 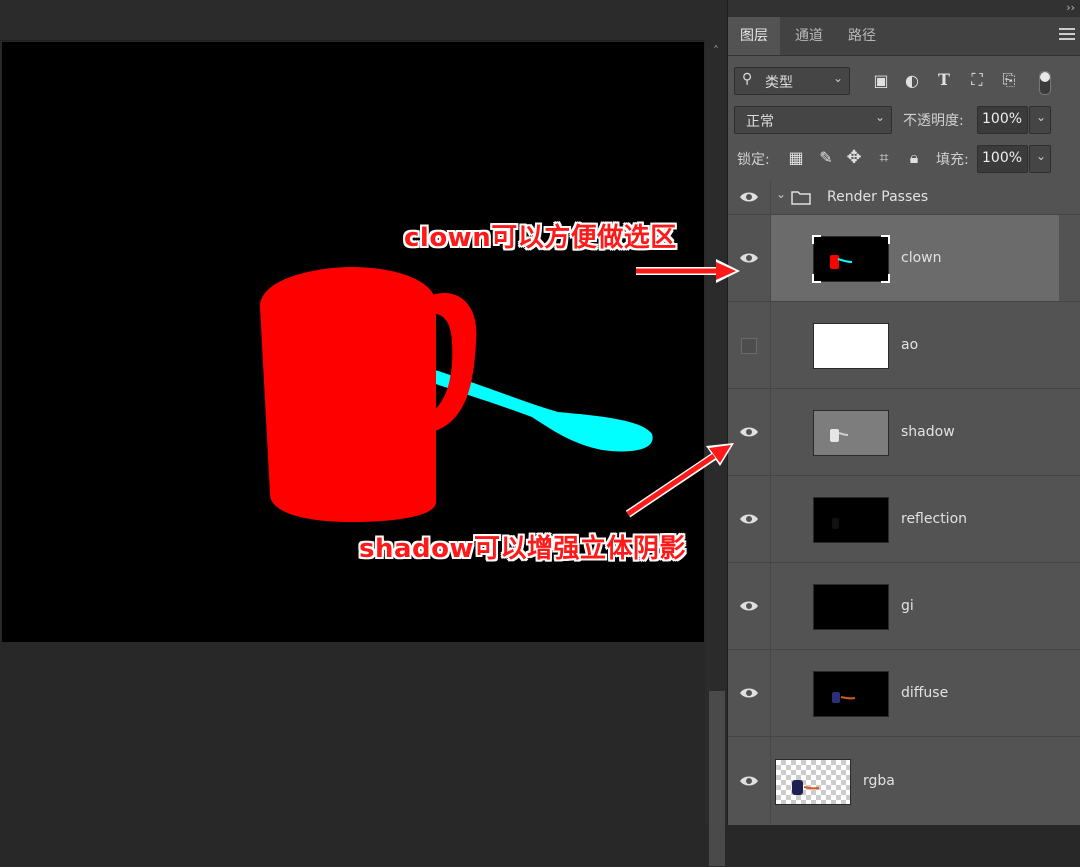 What do you see at coordinates (952, 160) in the screenshot?
I see `fill-label: 填充:` at bounding box center [952, 160].